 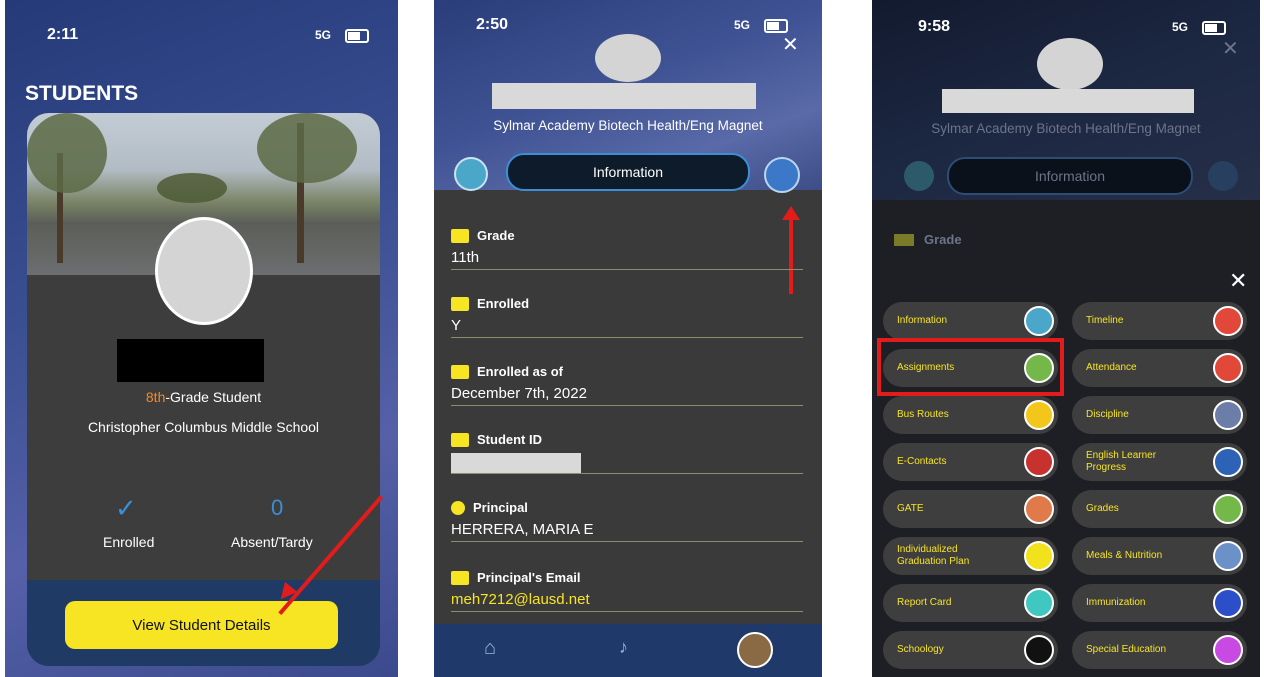 I want to click on grade-label: Grade, so click(x=928, y=239).